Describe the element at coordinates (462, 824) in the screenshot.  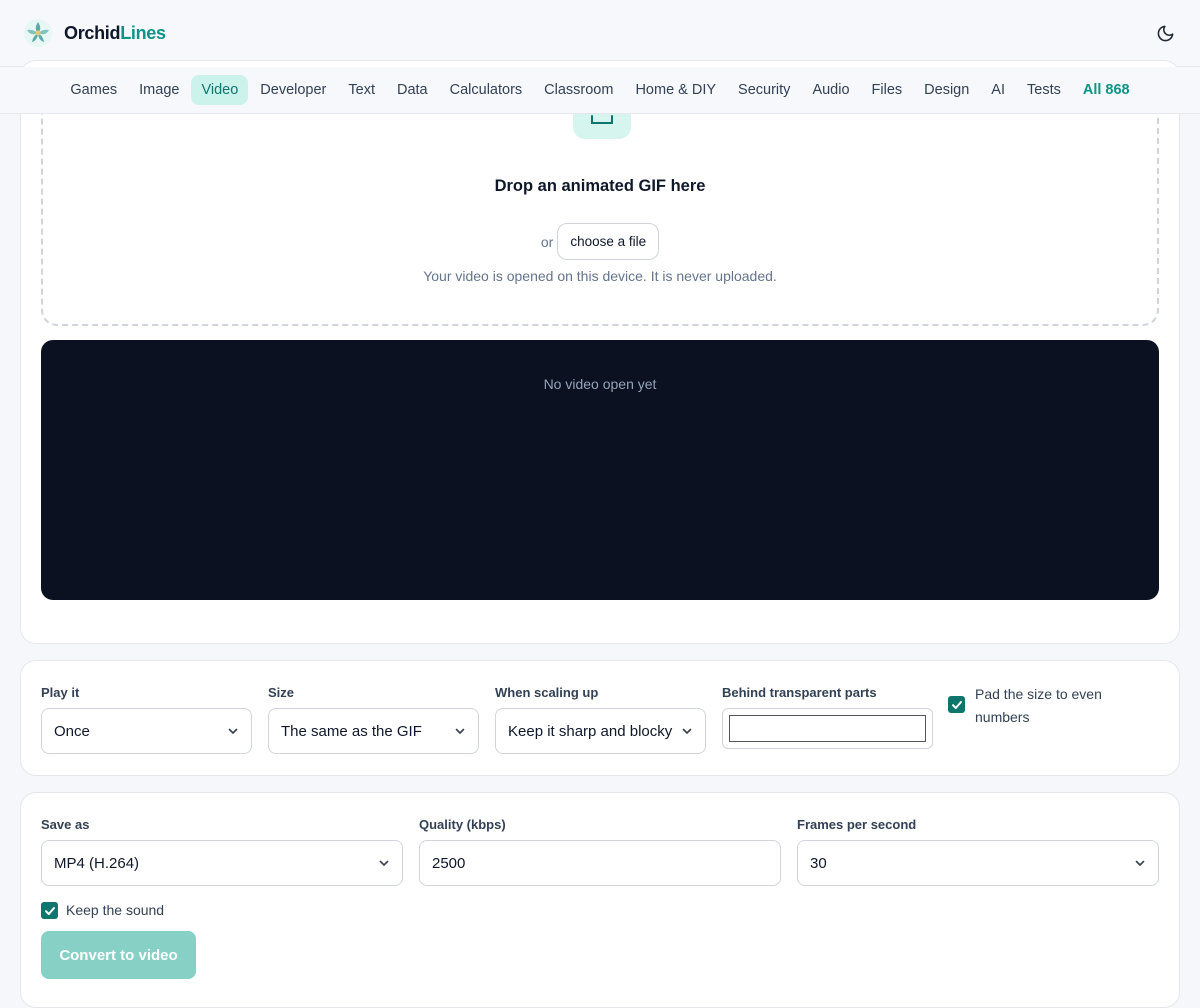
I see `quality-label: Quality (kbps)` at that location.